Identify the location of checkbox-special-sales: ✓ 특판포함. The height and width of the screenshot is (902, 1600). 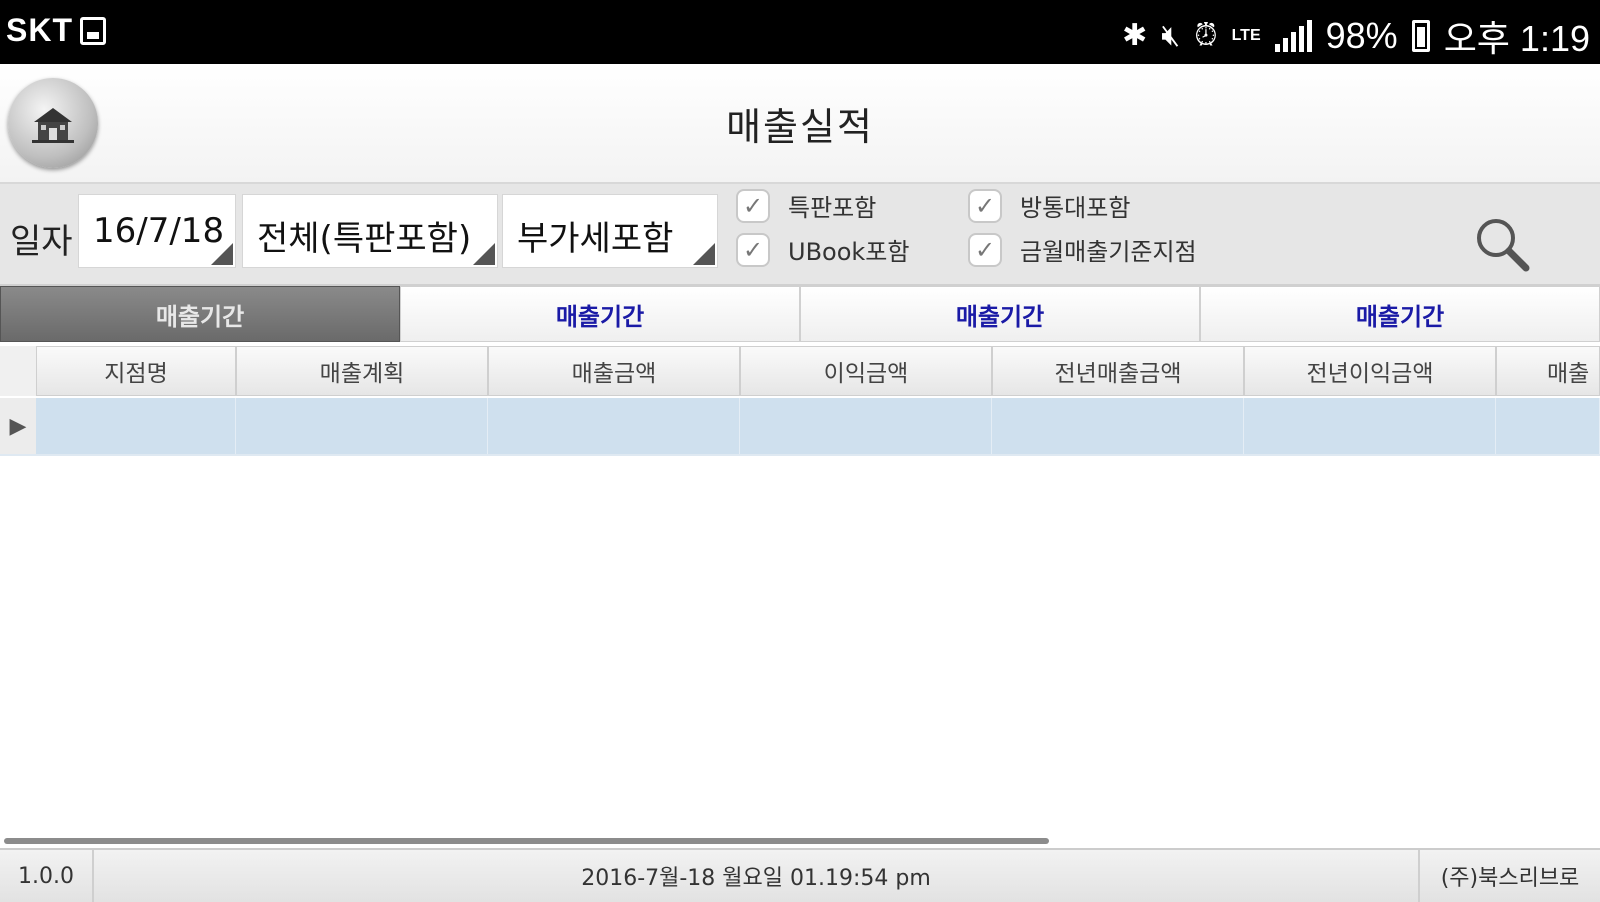
(806, 205).